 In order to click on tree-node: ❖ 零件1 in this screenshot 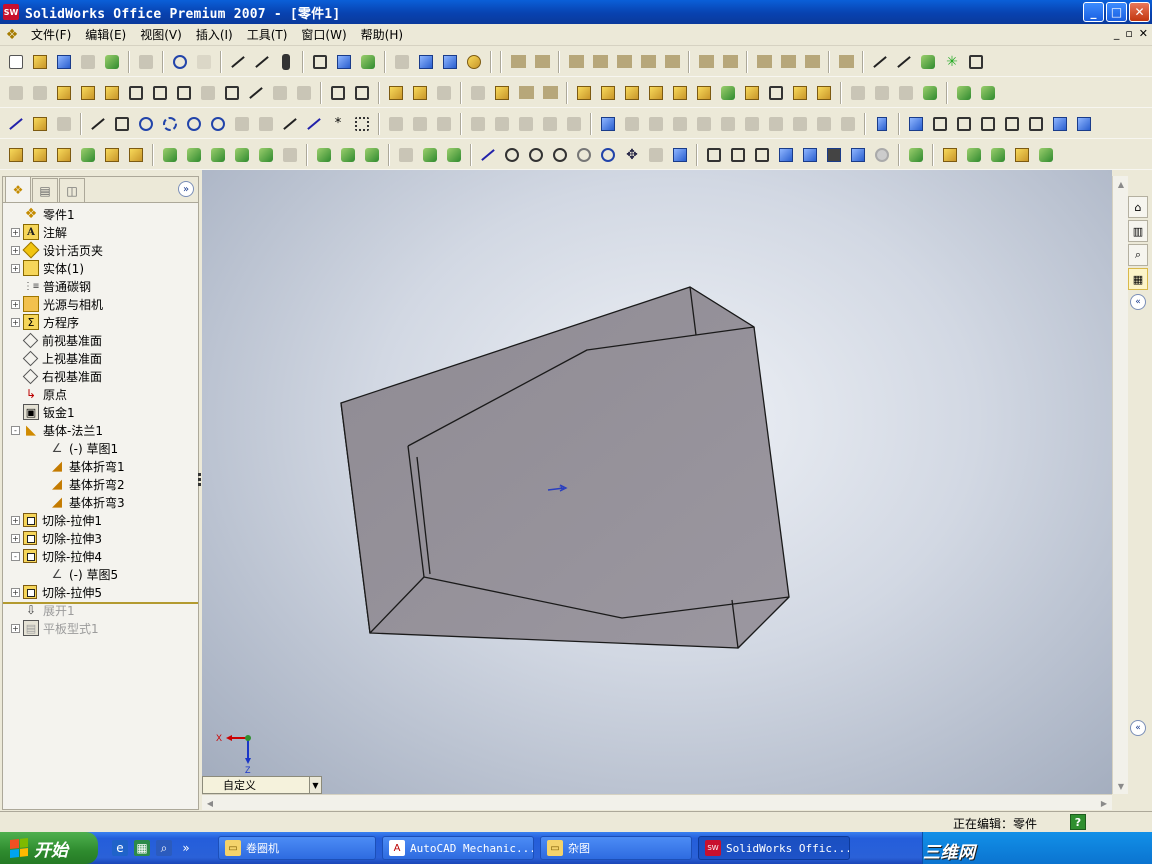, I will do `click(100, 214)`.